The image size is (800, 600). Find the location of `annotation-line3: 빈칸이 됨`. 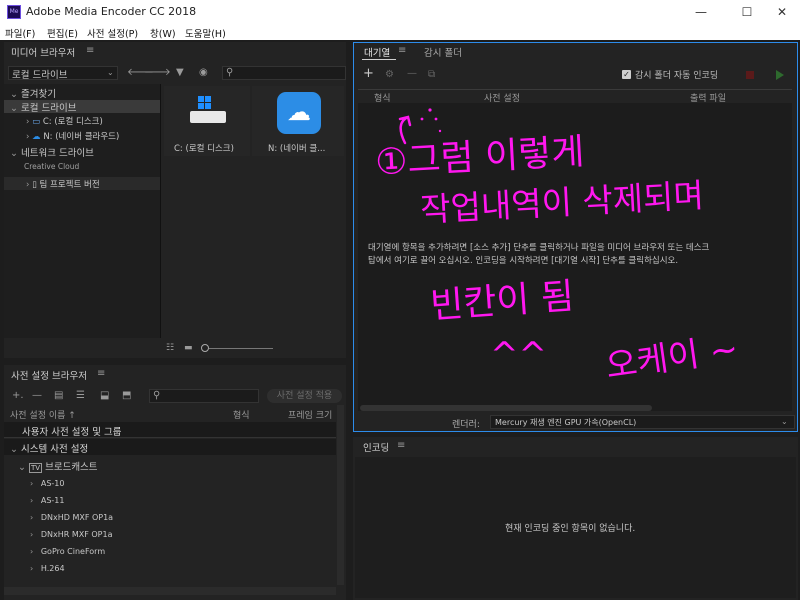

annotation-line3: 빈칸이 됨 is located at coordinates (502, 301).